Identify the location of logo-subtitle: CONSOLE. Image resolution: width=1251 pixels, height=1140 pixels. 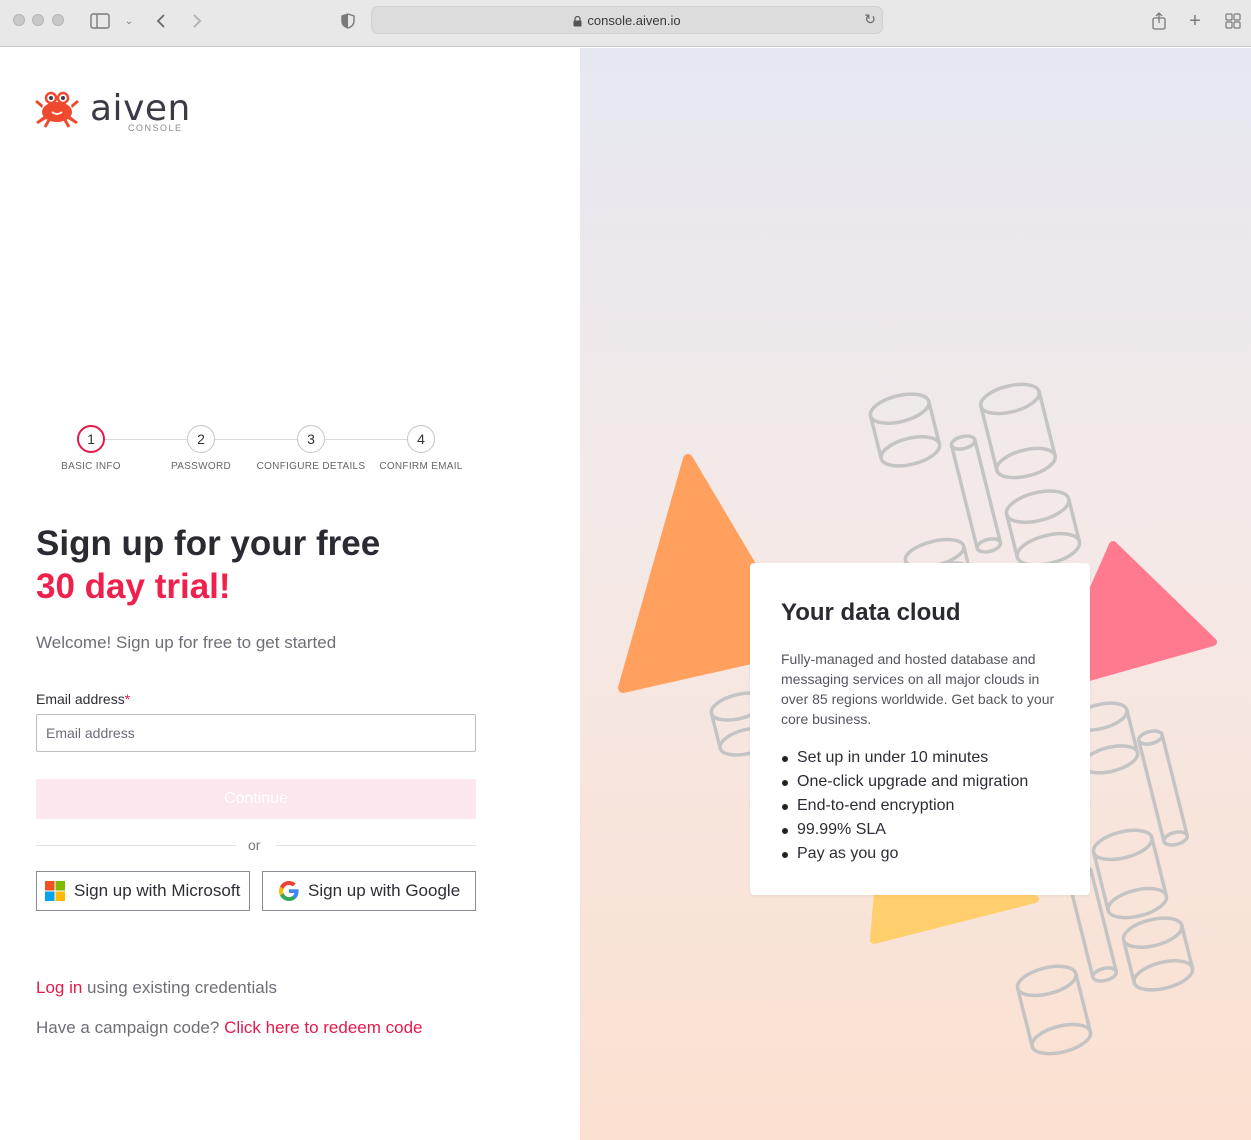
(155, 128).